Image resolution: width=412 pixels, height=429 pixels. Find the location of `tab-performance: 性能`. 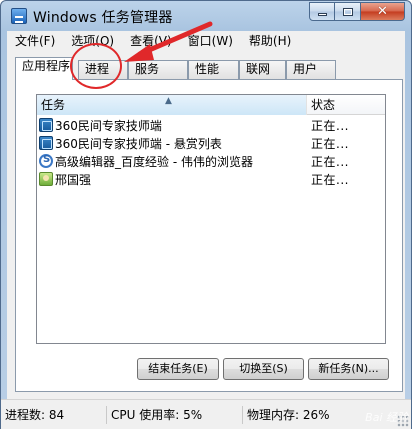

tab-performance: 性能 is located at coordinates (213, 69).